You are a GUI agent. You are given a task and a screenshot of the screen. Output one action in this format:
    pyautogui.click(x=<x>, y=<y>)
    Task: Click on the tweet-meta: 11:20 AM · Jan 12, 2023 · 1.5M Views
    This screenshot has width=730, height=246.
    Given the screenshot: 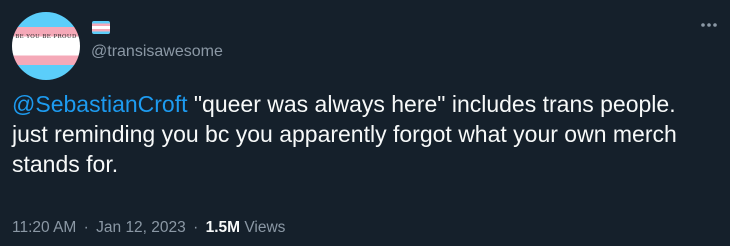 What is the action you would take?
    pyautogui.click(x=148, y=228)
    